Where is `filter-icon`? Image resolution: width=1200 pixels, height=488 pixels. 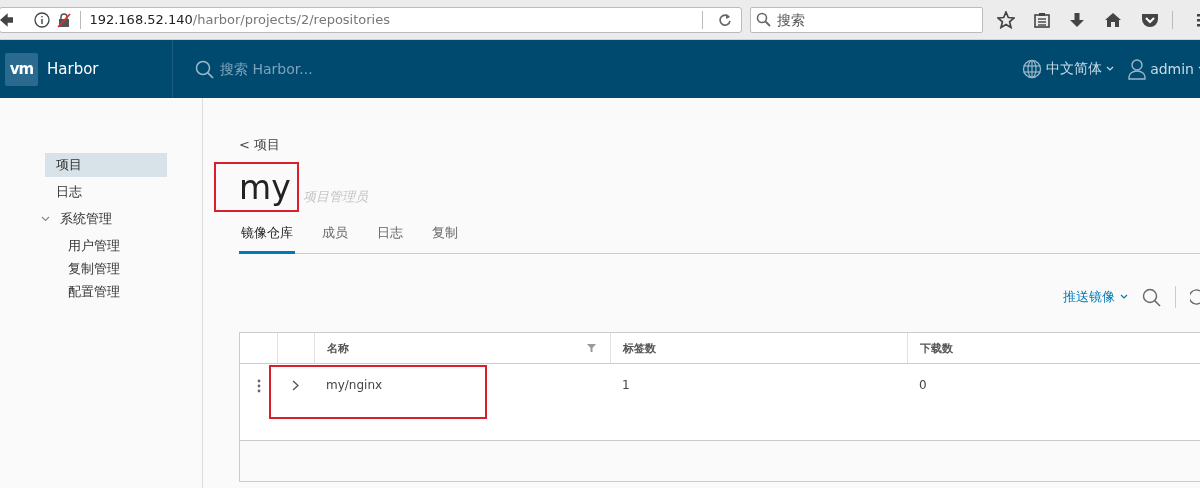 filter-icon is located at coordinates (591, 348).